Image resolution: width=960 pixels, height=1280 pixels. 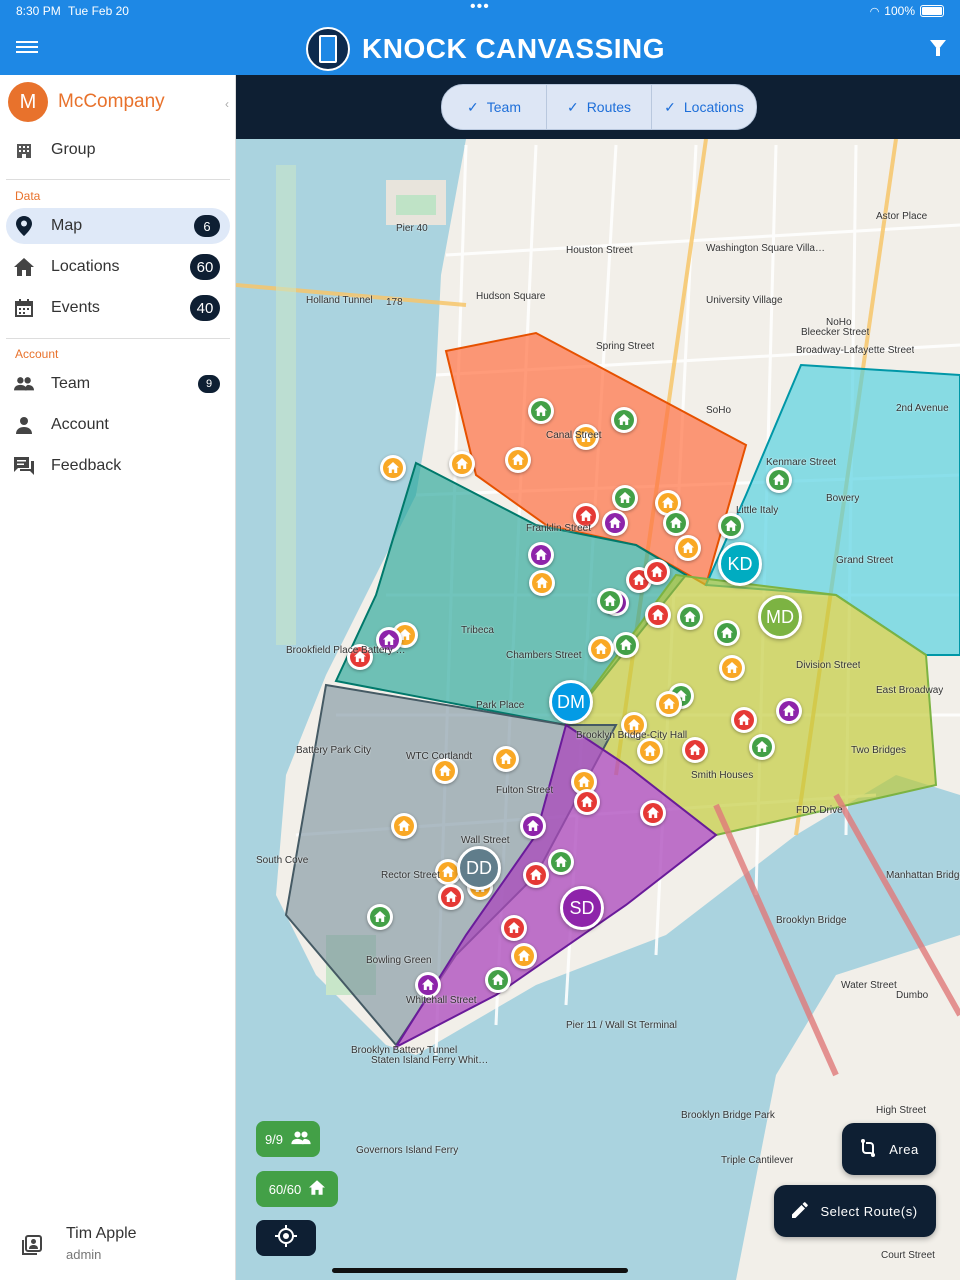 What do you see at coordinates (86, 465) in the screenshot?
I see `sidebar-item-label: Feedback` at bounding box center [86, 465].